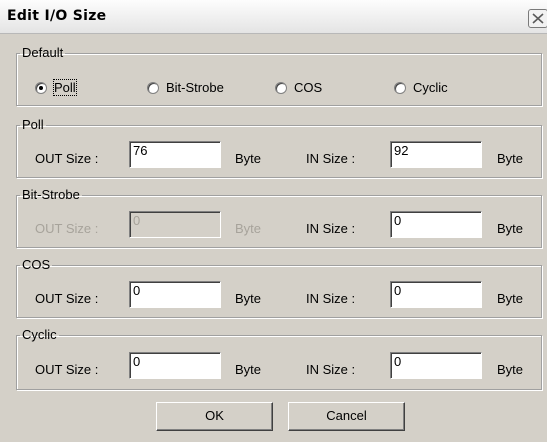  What do you see at coordinates (67, 228) in the screenshot?
I see `bit-strobe-out-size-label: OUT Size :` at bounding box center [67, 228].